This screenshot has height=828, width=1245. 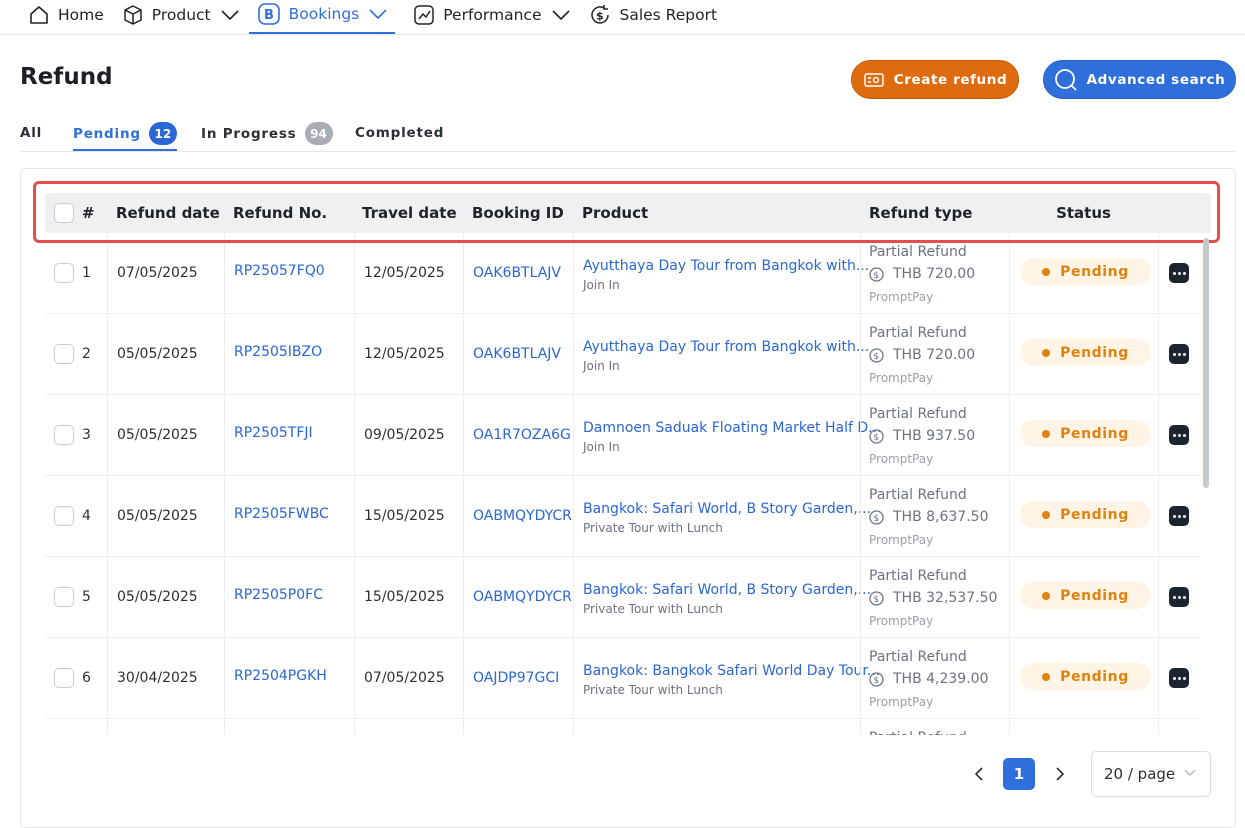 What do you see at coordinates (267, 133) in the screenshot?
I see `tab-in-progress: In Progress 94` at bounding box center [267, 133].